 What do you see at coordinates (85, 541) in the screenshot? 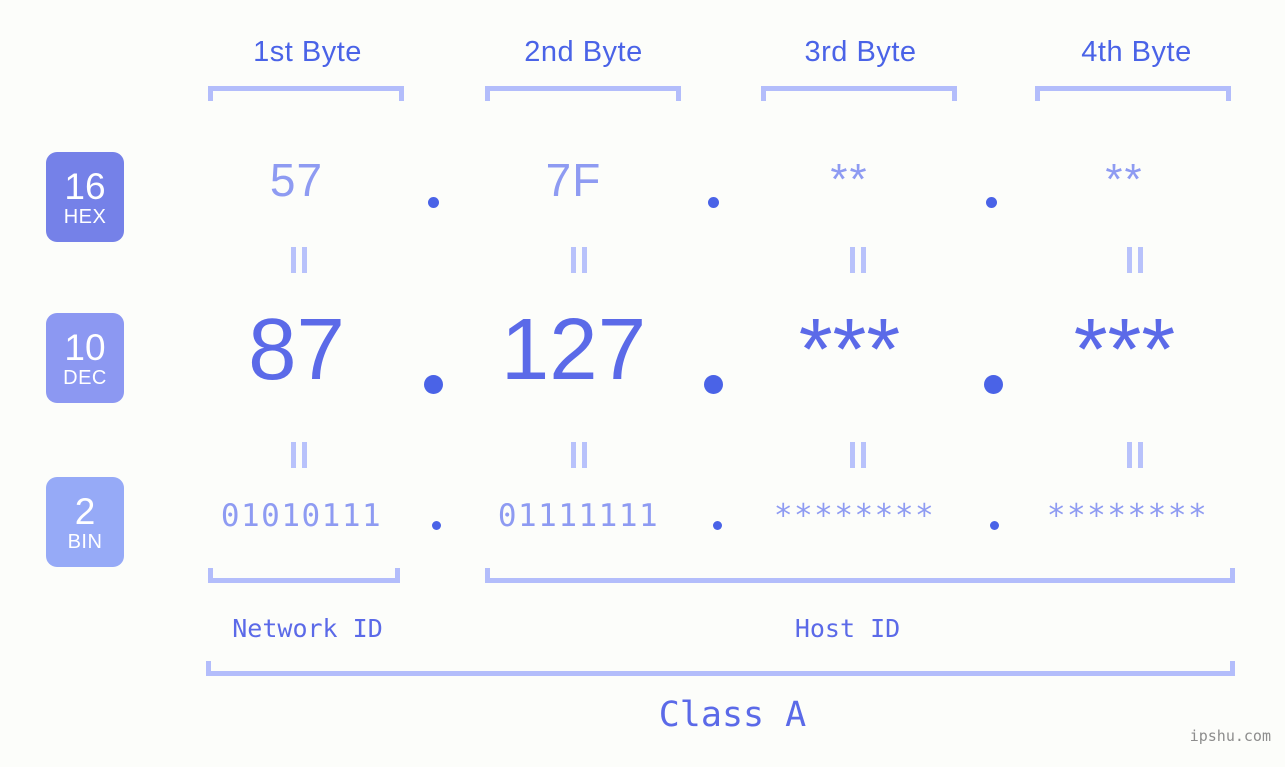
I see `radix-badge-bin-word: BIN` at bounding box center [85, 541].